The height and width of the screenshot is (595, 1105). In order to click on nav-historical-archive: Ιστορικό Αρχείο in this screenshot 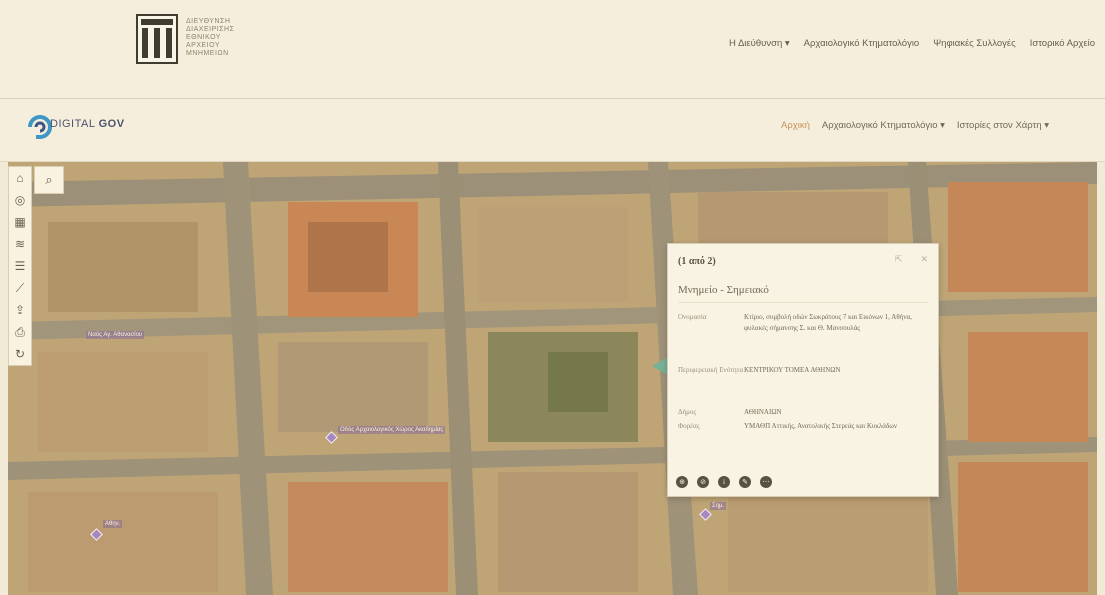, I will do `click(1062, 43)`.